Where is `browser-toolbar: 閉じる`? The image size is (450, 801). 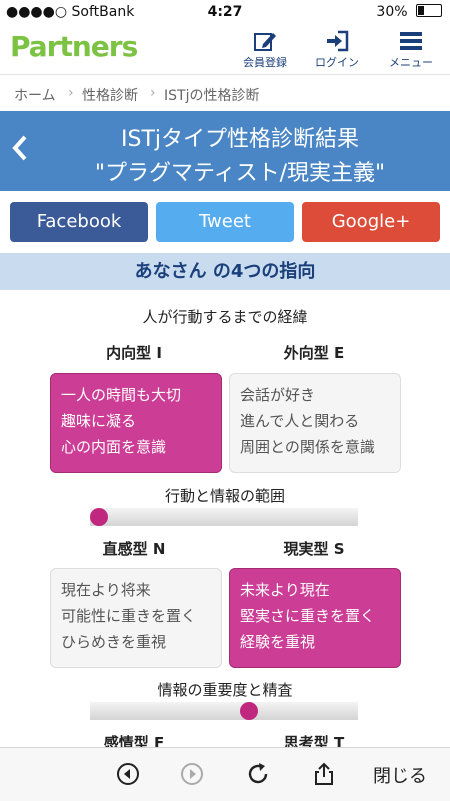
browser-toolbar: 閉じる is located at coordinates (225, 774).